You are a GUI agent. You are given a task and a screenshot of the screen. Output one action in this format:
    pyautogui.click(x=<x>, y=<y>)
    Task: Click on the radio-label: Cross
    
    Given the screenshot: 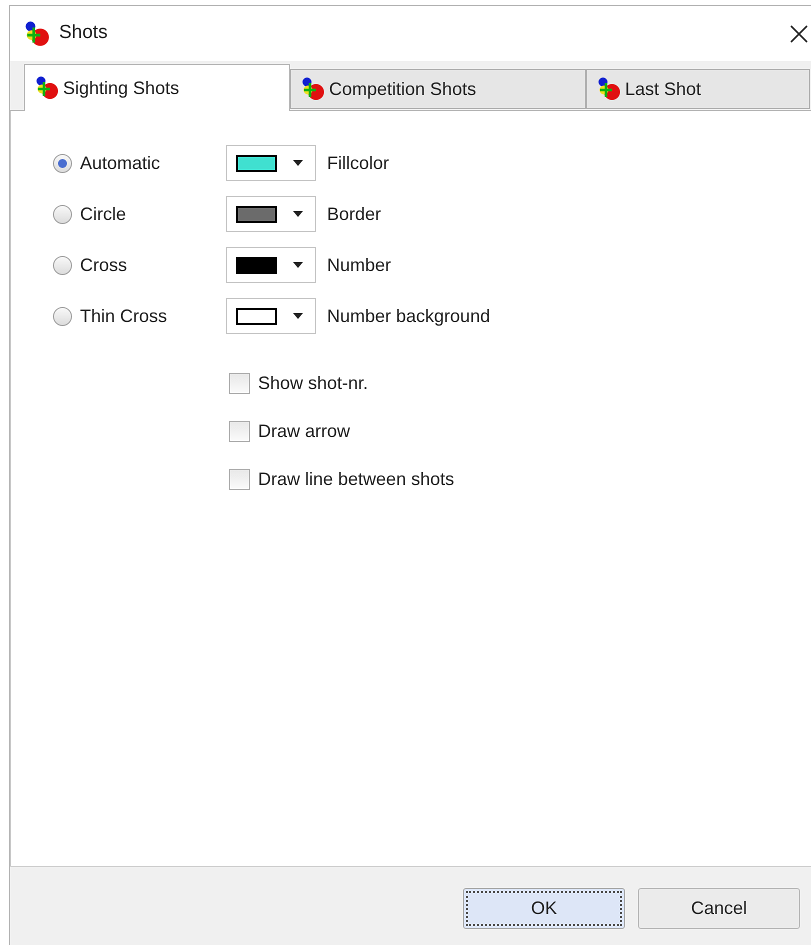 What is the action you would take?
    pyautogui.click(x=104, y=265)
    